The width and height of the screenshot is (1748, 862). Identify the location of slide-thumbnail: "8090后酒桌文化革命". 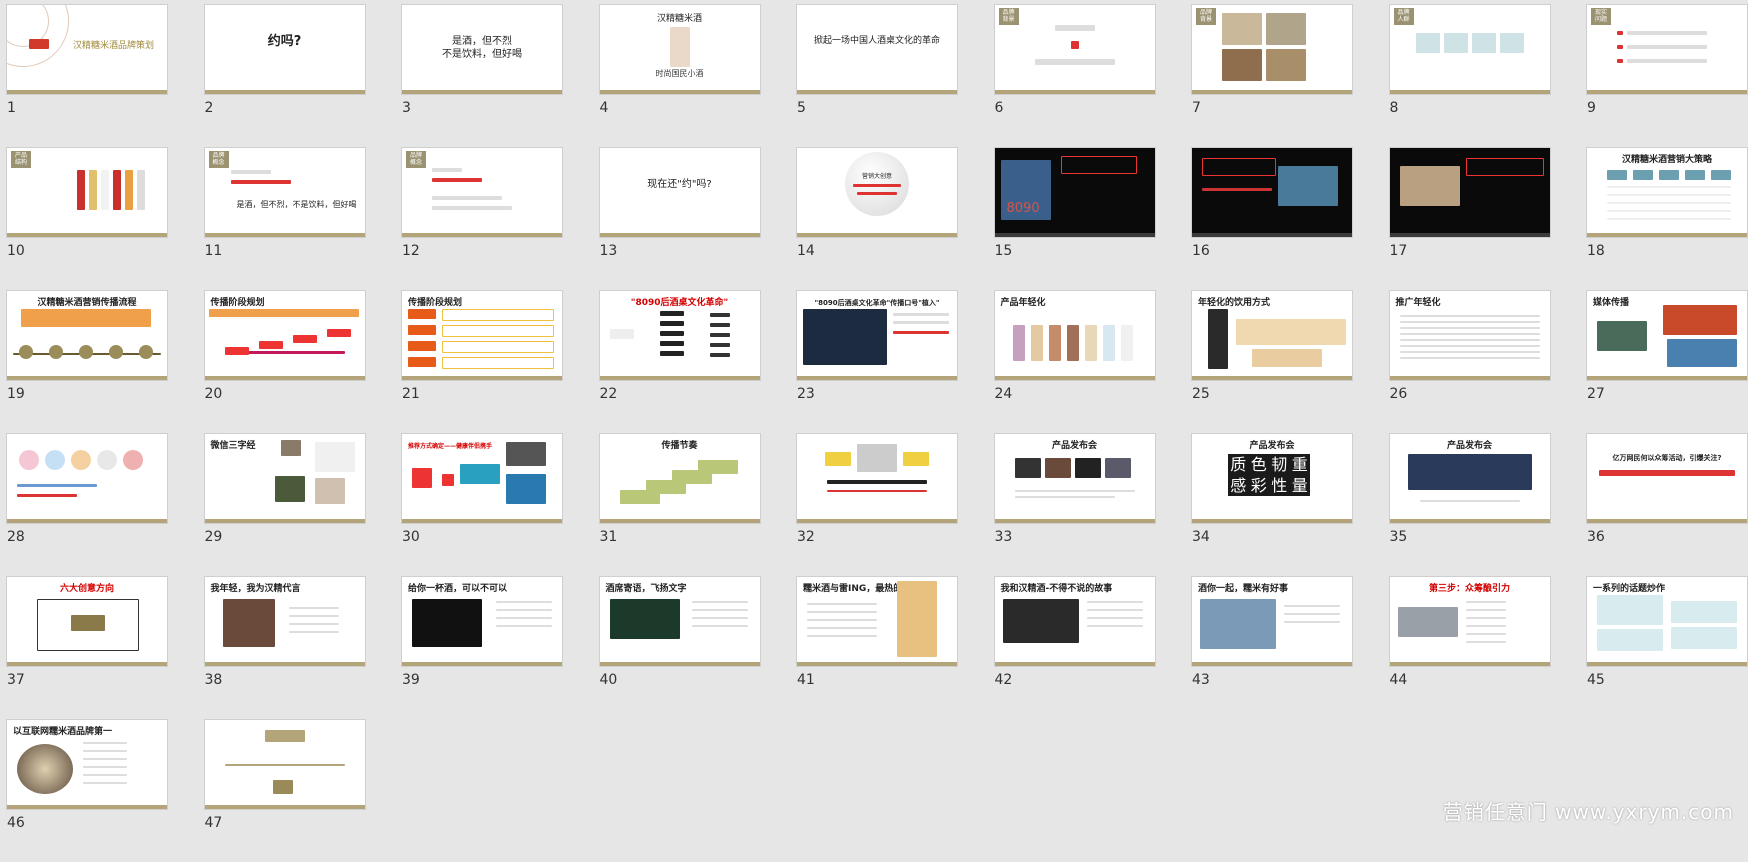
(679, 335).